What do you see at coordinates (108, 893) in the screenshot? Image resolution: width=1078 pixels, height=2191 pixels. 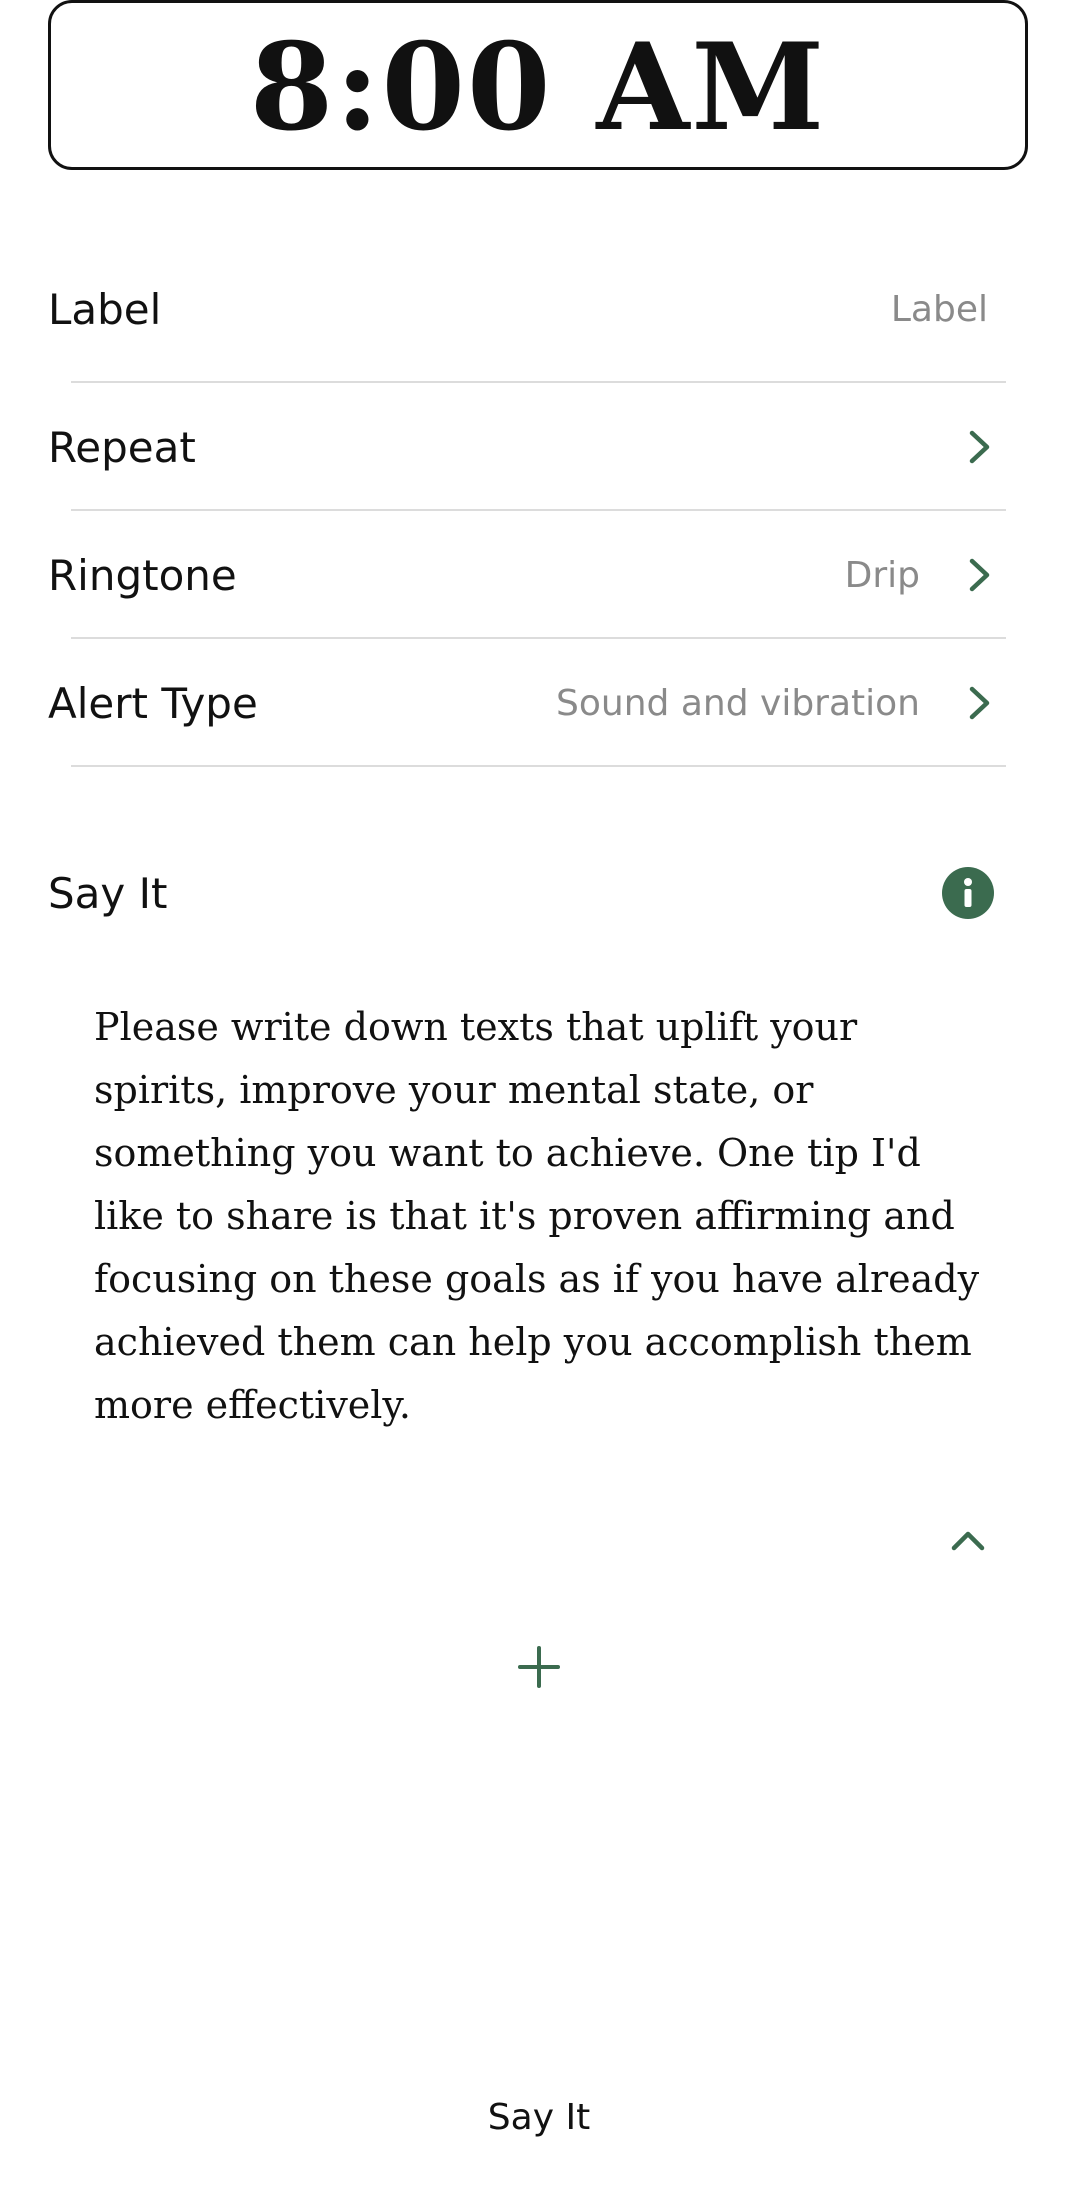 I see `say-it-title: Say It` at bounding box center [108, 893].